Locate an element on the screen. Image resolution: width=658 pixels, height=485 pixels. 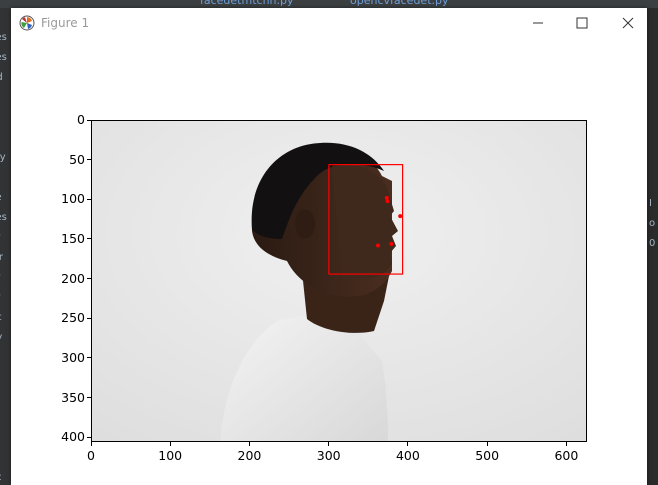
x-tick-label: 300 is located at coordinates (328, 455).